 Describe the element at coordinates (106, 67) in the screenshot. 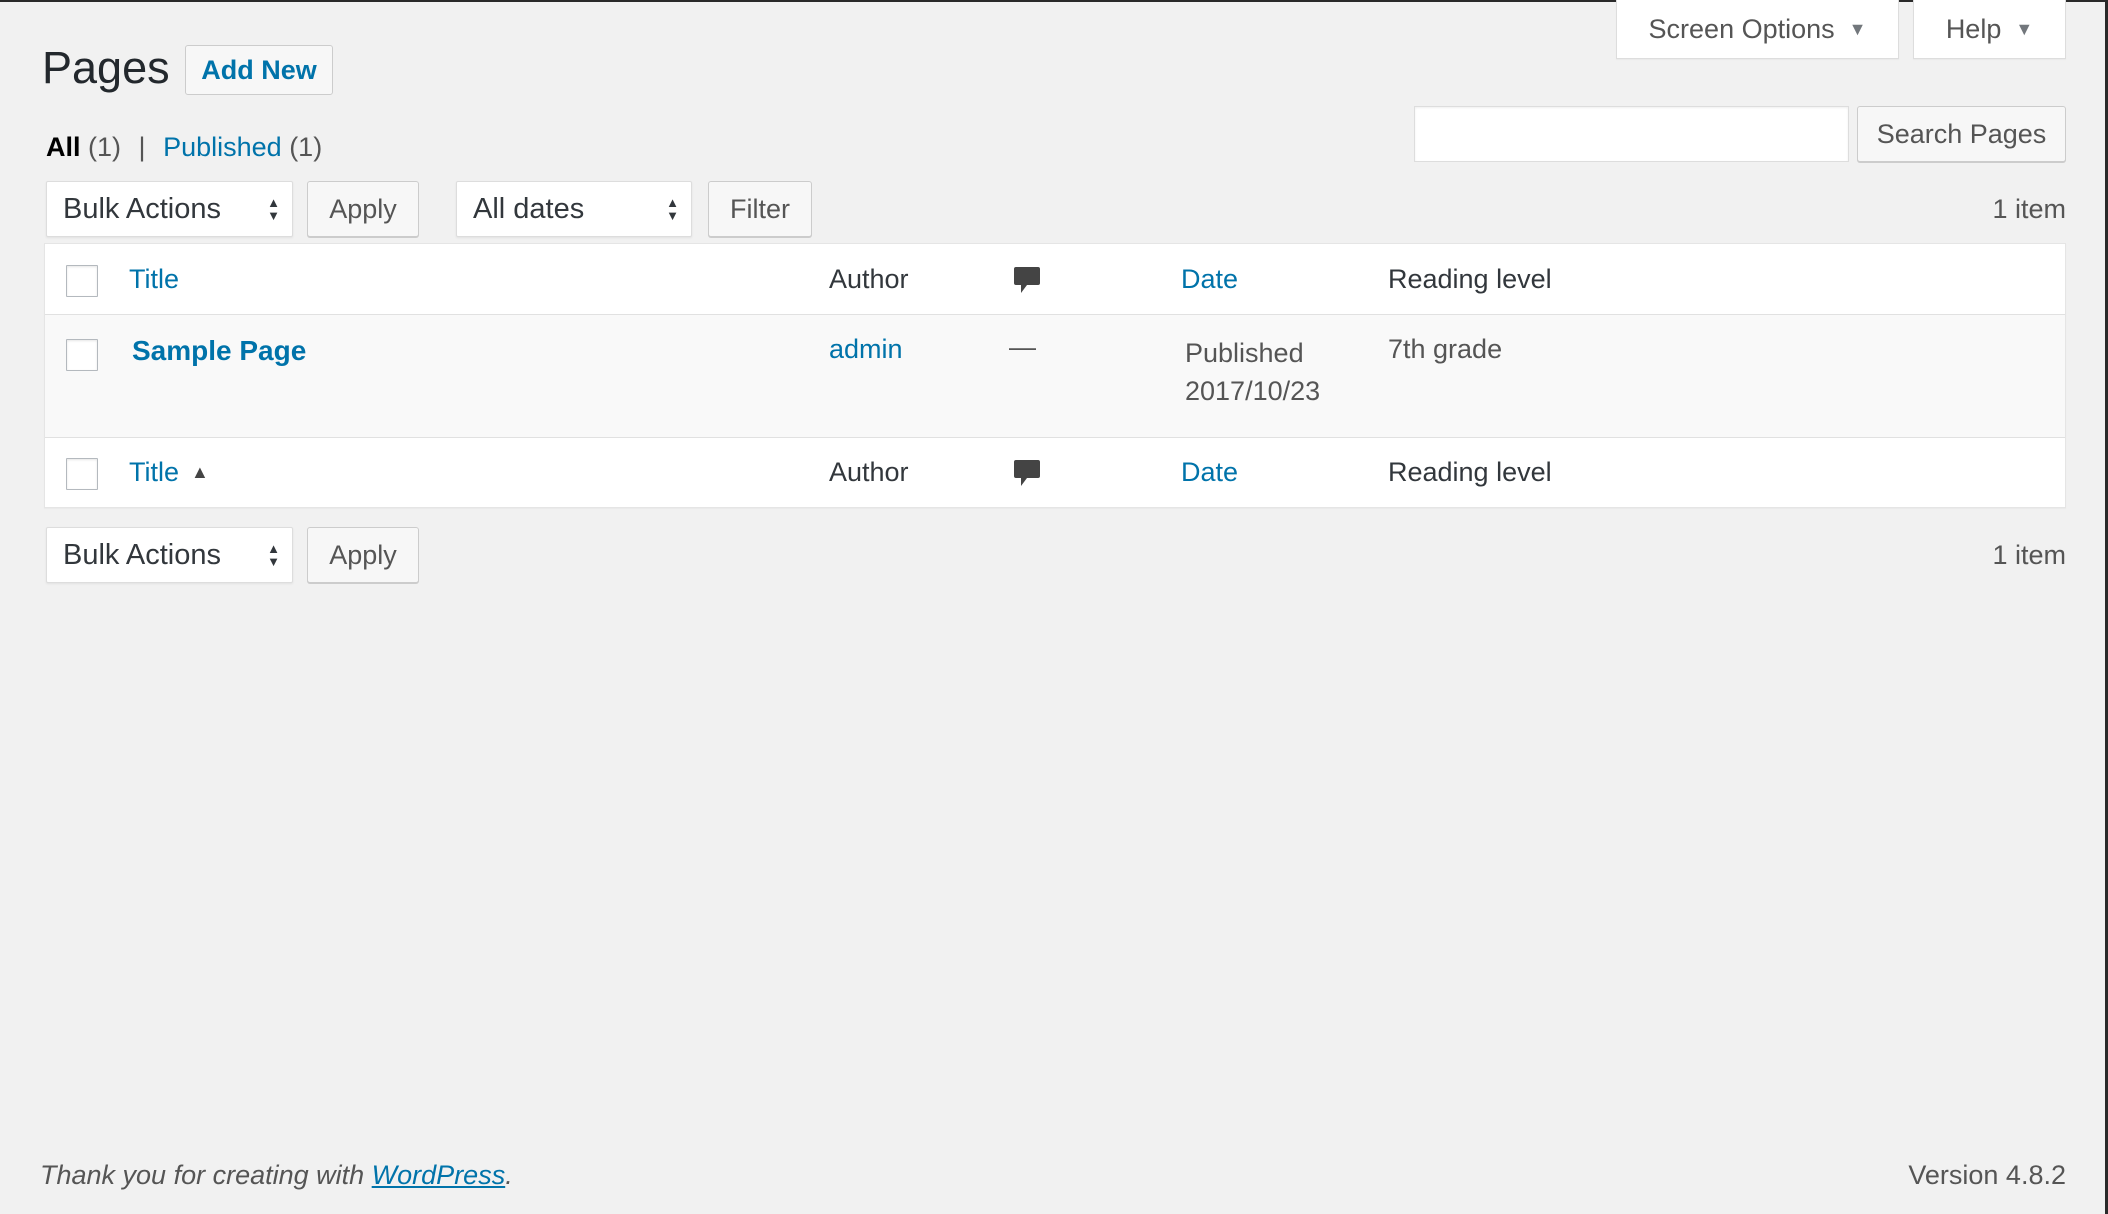

I see `page-title: Pages` at that location.